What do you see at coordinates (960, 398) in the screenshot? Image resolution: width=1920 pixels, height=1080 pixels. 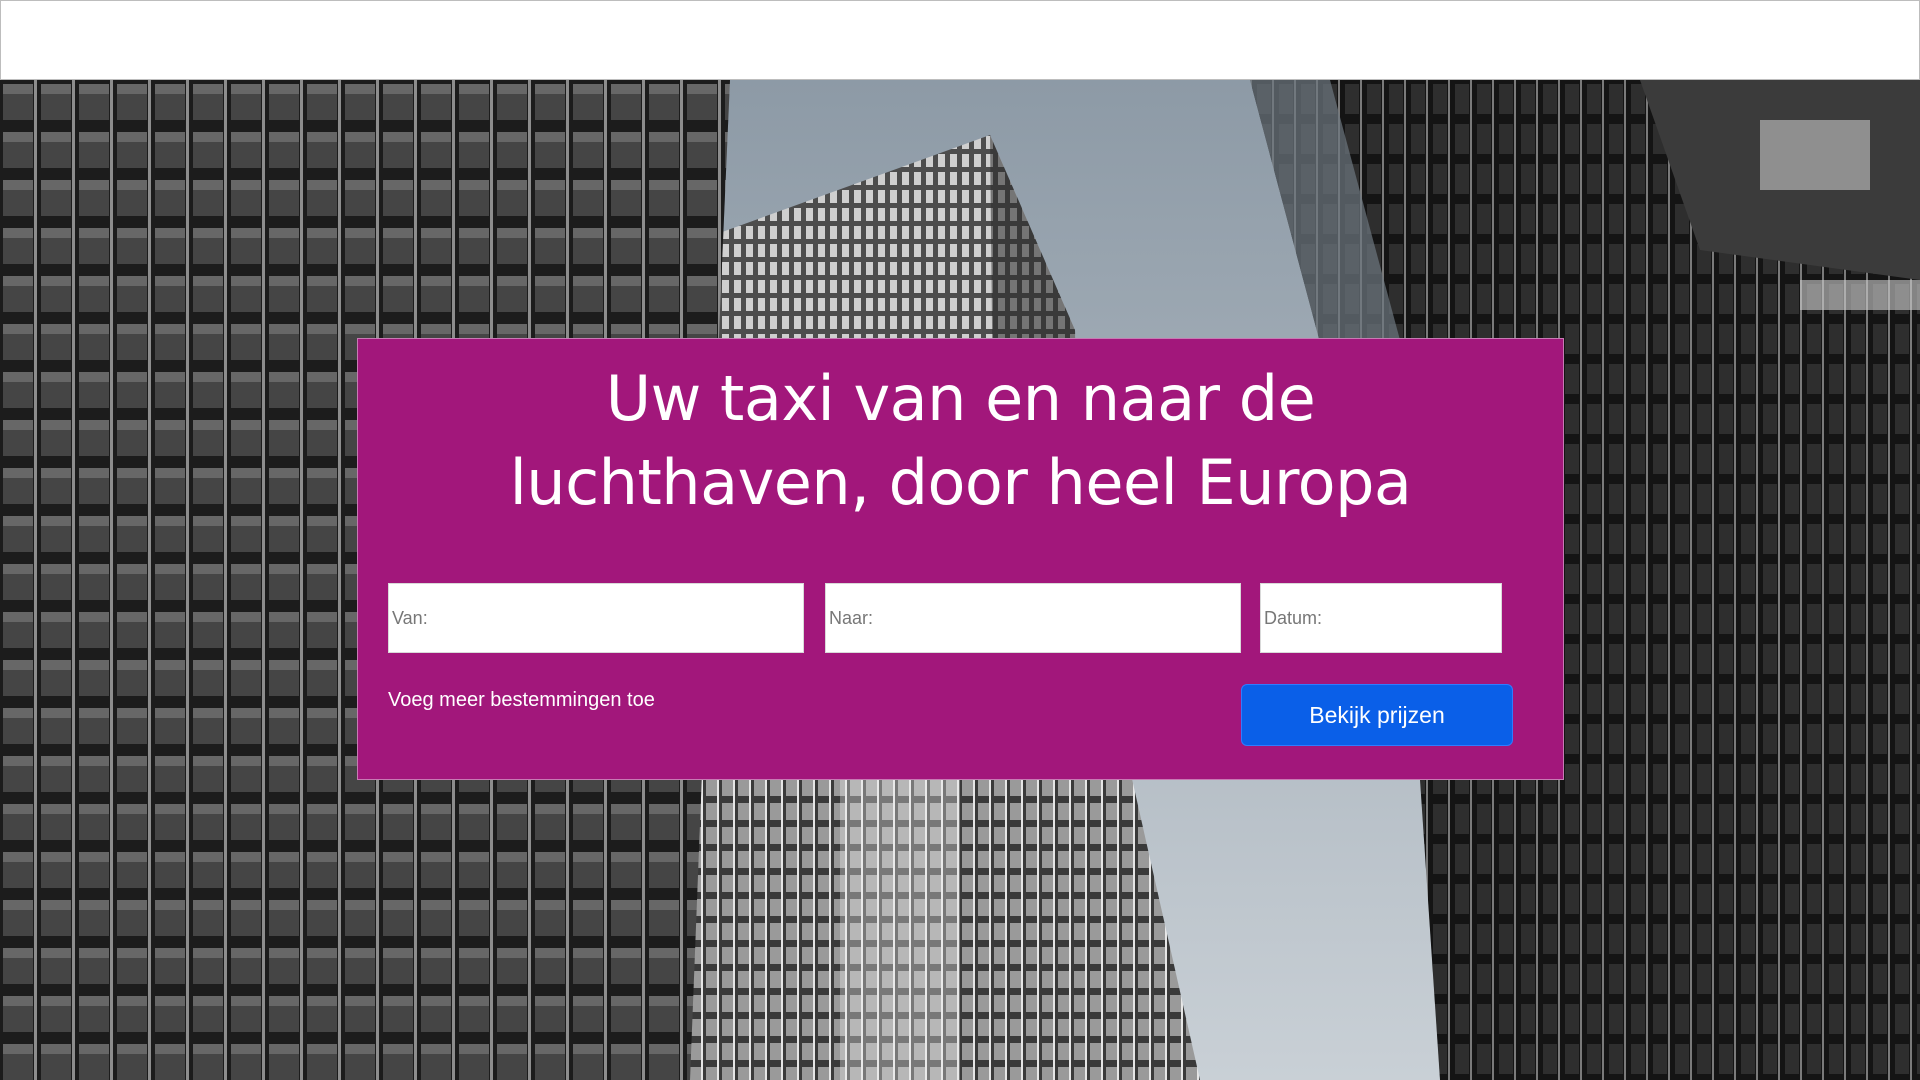 I see `headline-line-1: Uw taxi van en naar de` at bounding box center [960, 398].